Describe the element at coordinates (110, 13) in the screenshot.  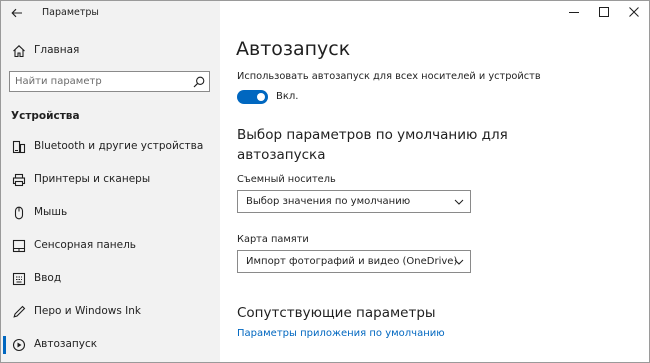
I see `title-bar-left: Параметры` at that location.